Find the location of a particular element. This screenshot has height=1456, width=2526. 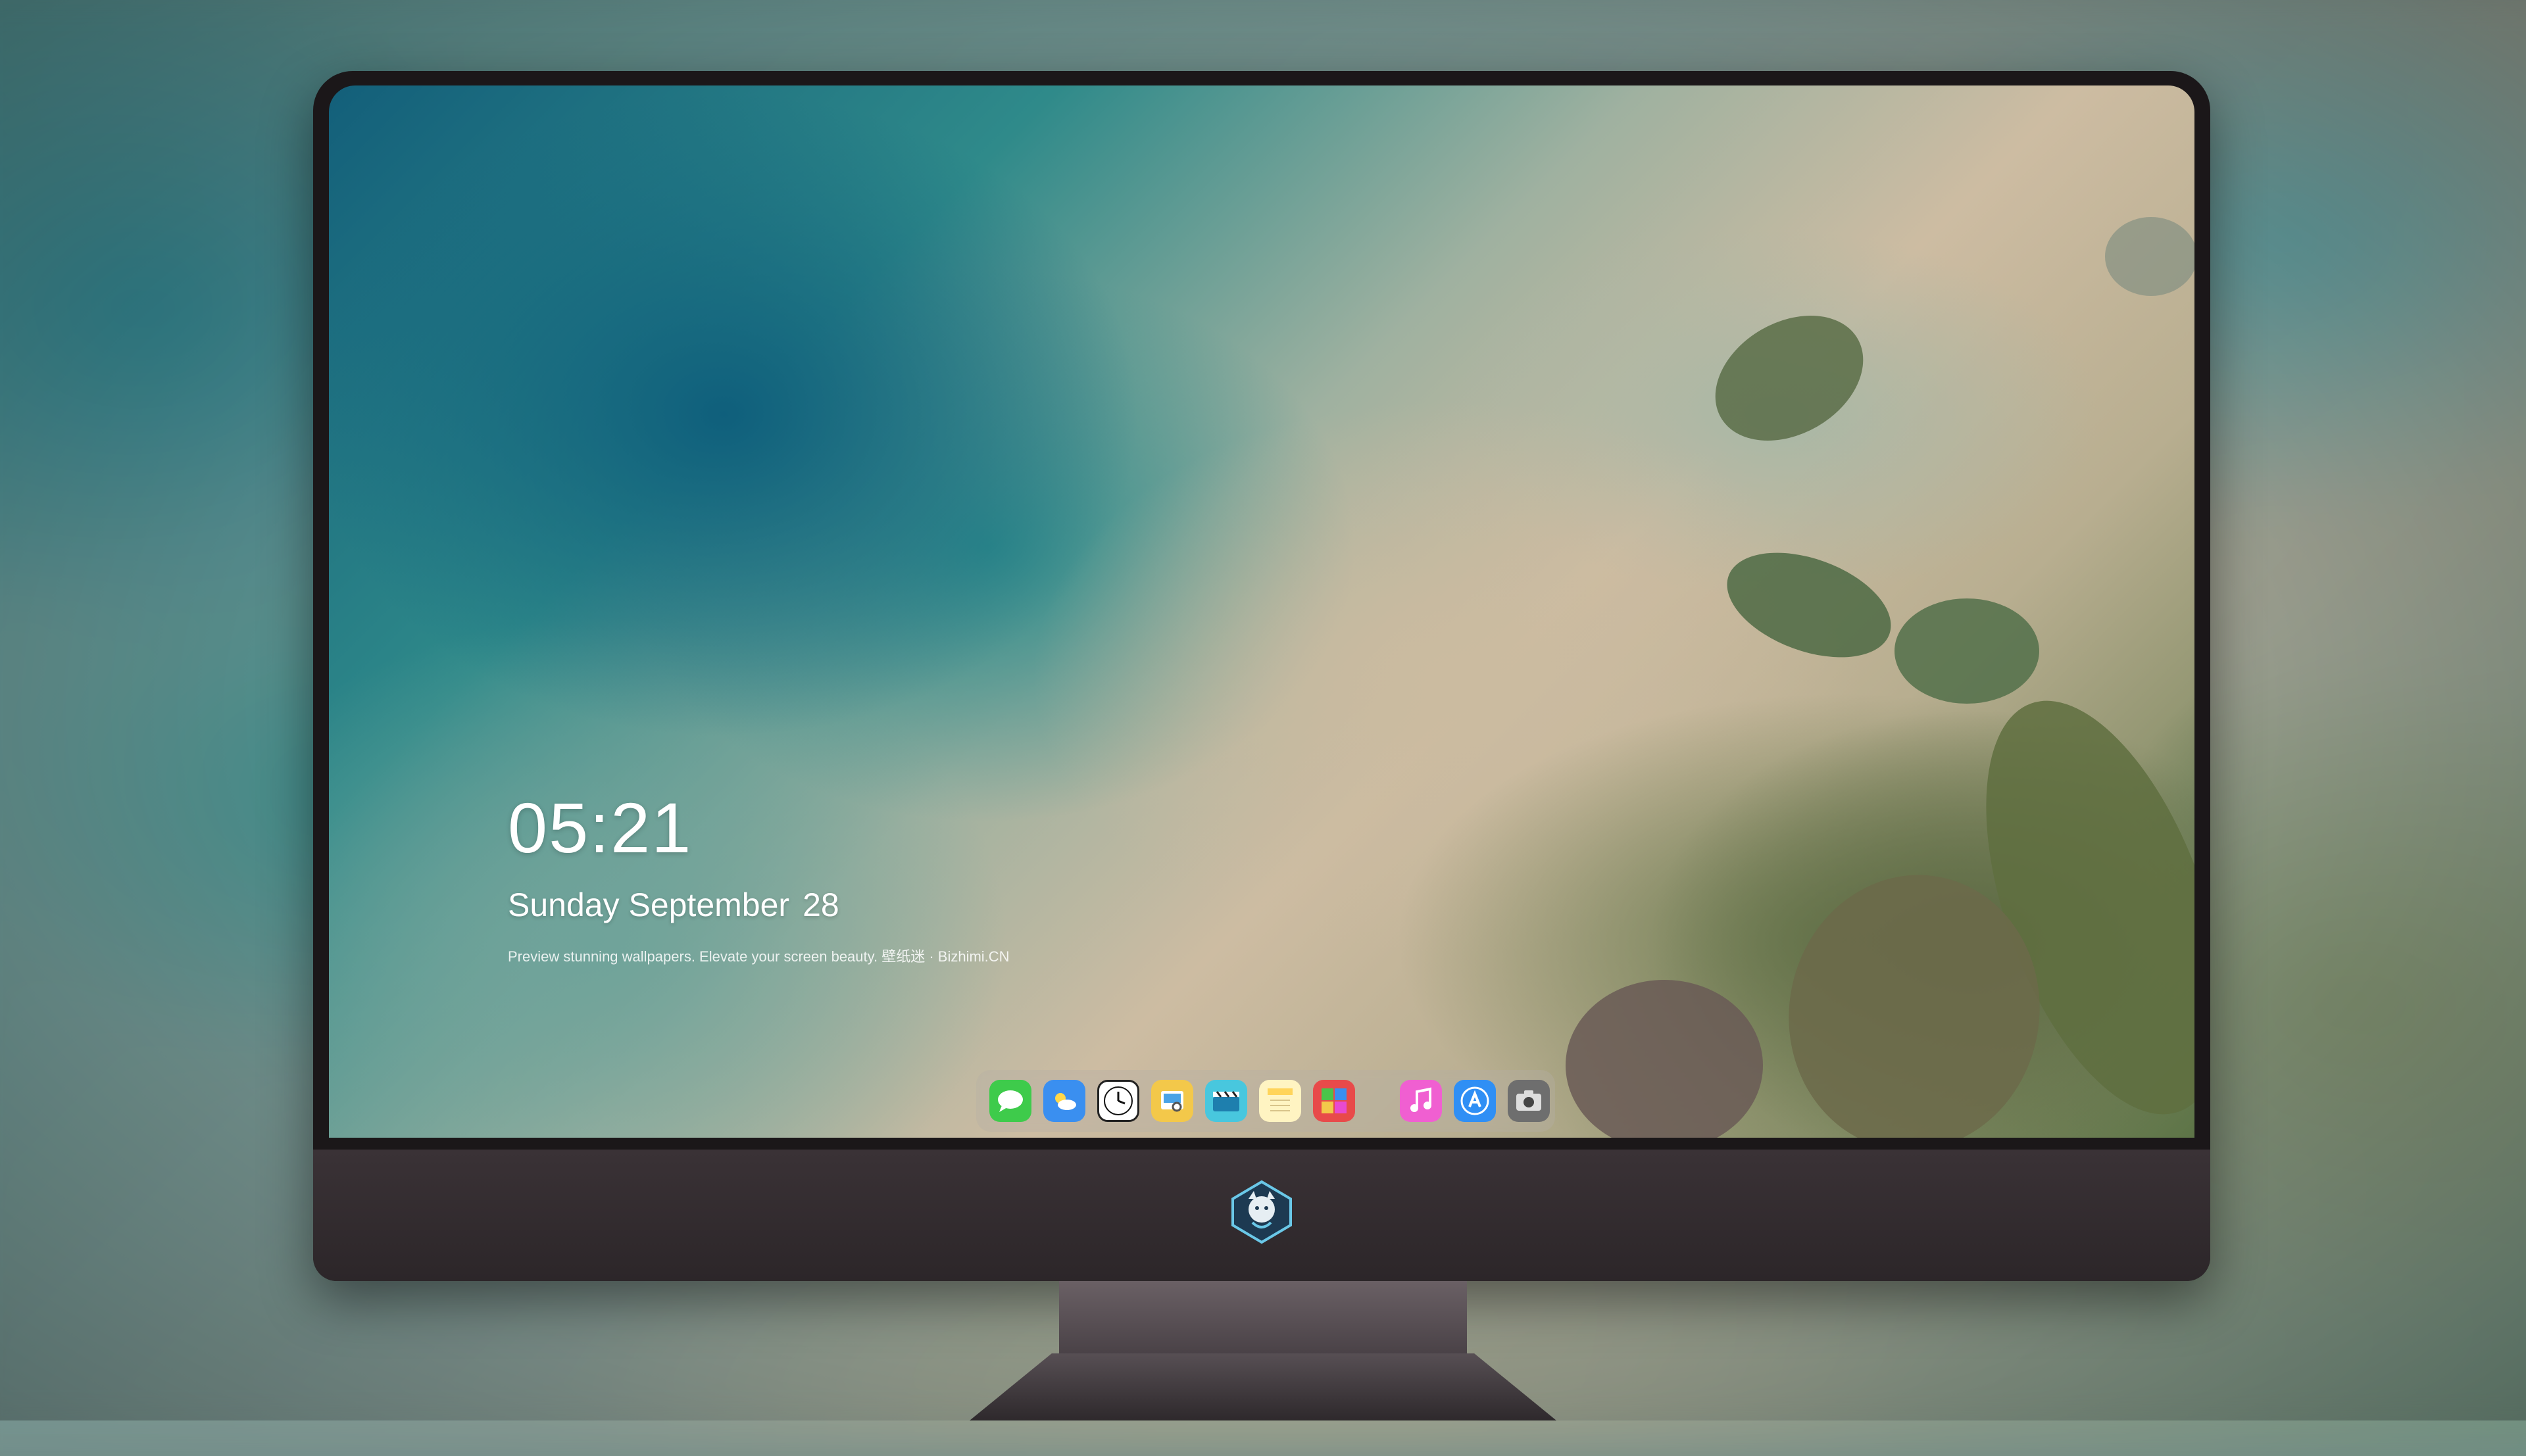

monitor-stand-neck is located at coordinates (1263, 1317).